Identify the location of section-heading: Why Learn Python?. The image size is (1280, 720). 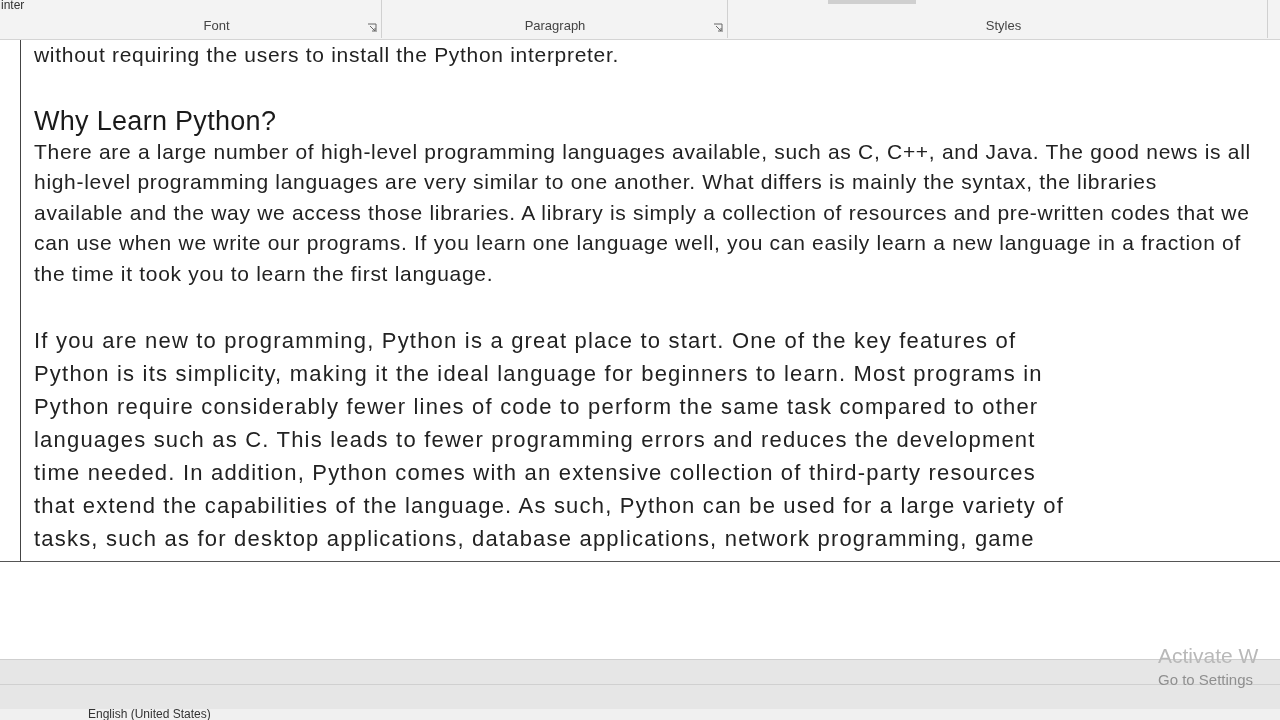
(156, 120).